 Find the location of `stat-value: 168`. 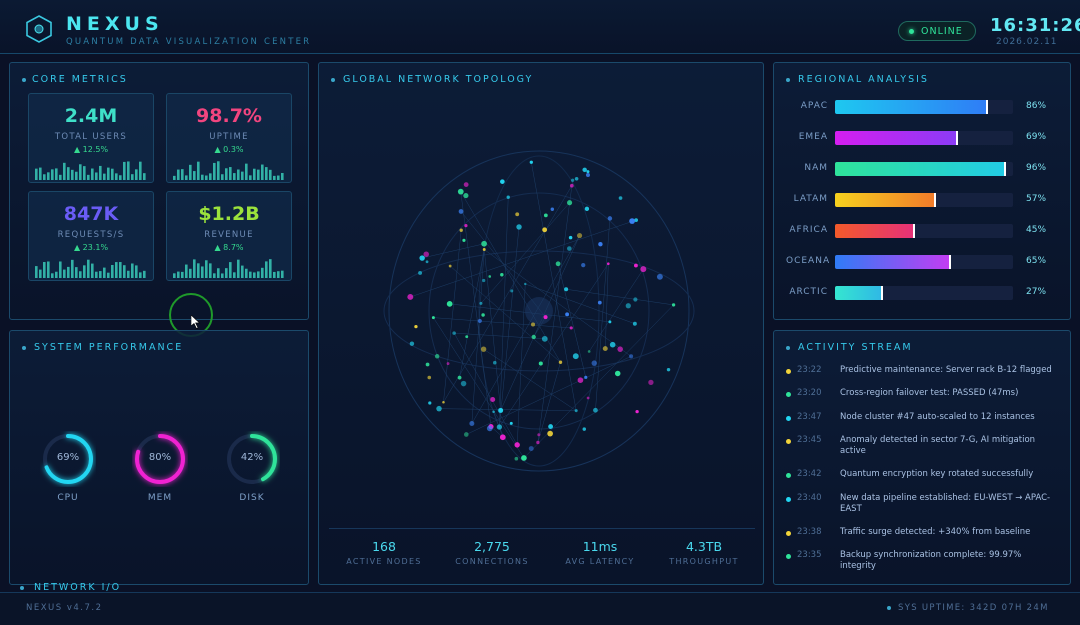

stat-value: 168 is located at coordinates (384, 546).